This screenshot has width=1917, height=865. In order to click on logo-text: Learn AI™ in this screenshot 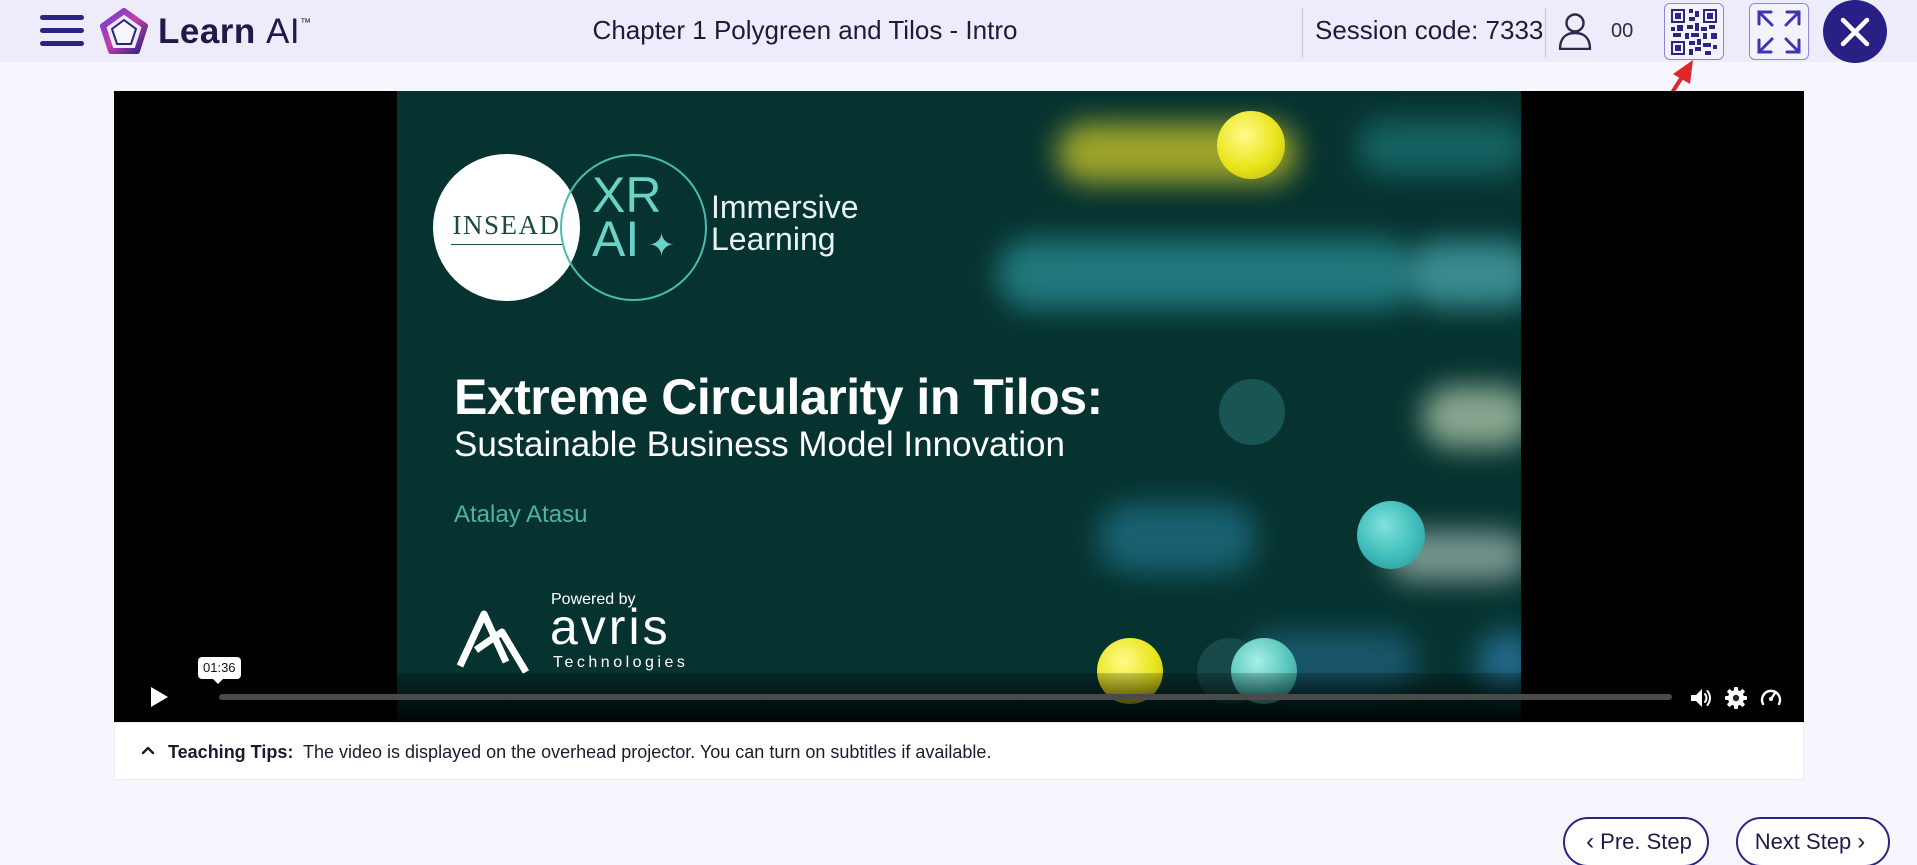, I will do `click(235, 31)`.